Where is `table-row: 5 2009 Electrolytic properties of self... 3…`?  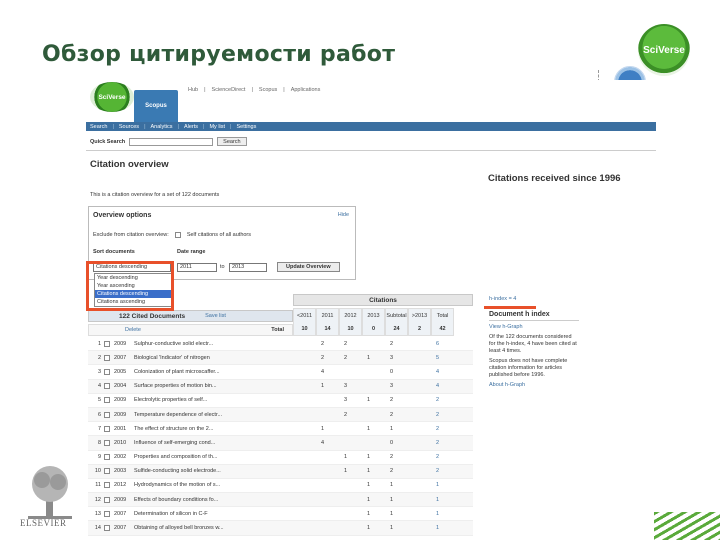
table-row: 5 2009 Electrolytic properties of self... 3… is located at coordinates (280, 401).